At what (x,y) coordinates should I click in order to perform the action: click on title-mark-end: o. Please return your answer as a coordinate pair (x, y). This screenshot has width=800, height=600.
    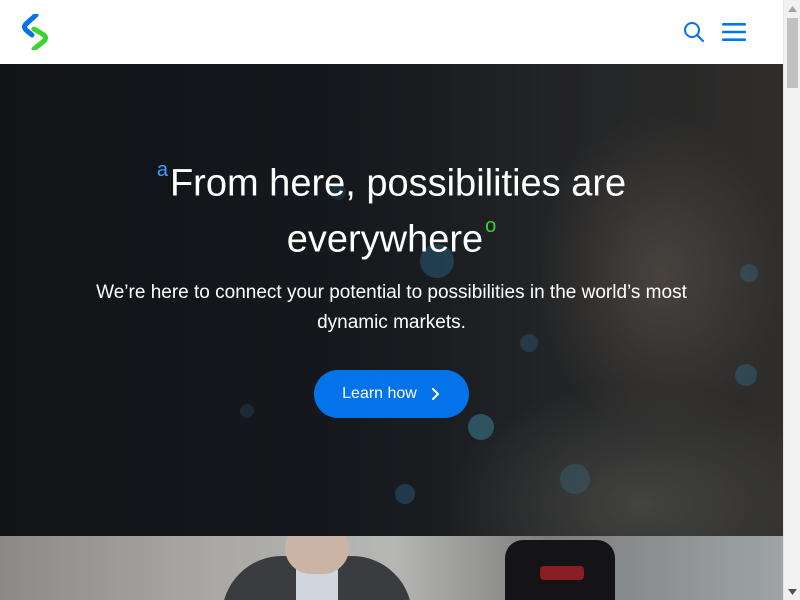
    Looking at the image, I should click on (491, 225).